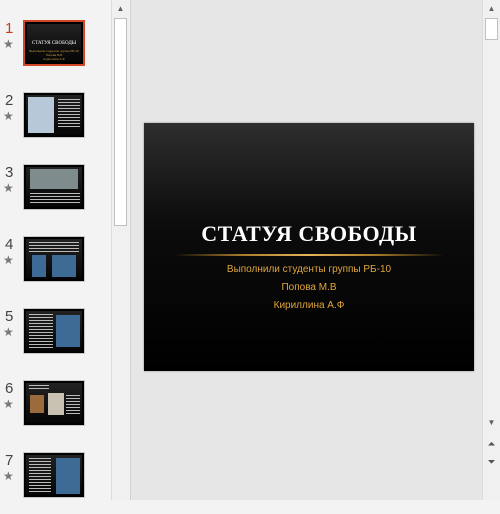  I want to click on slide-thumbnail-4: 4 ★, so click(55, 267).